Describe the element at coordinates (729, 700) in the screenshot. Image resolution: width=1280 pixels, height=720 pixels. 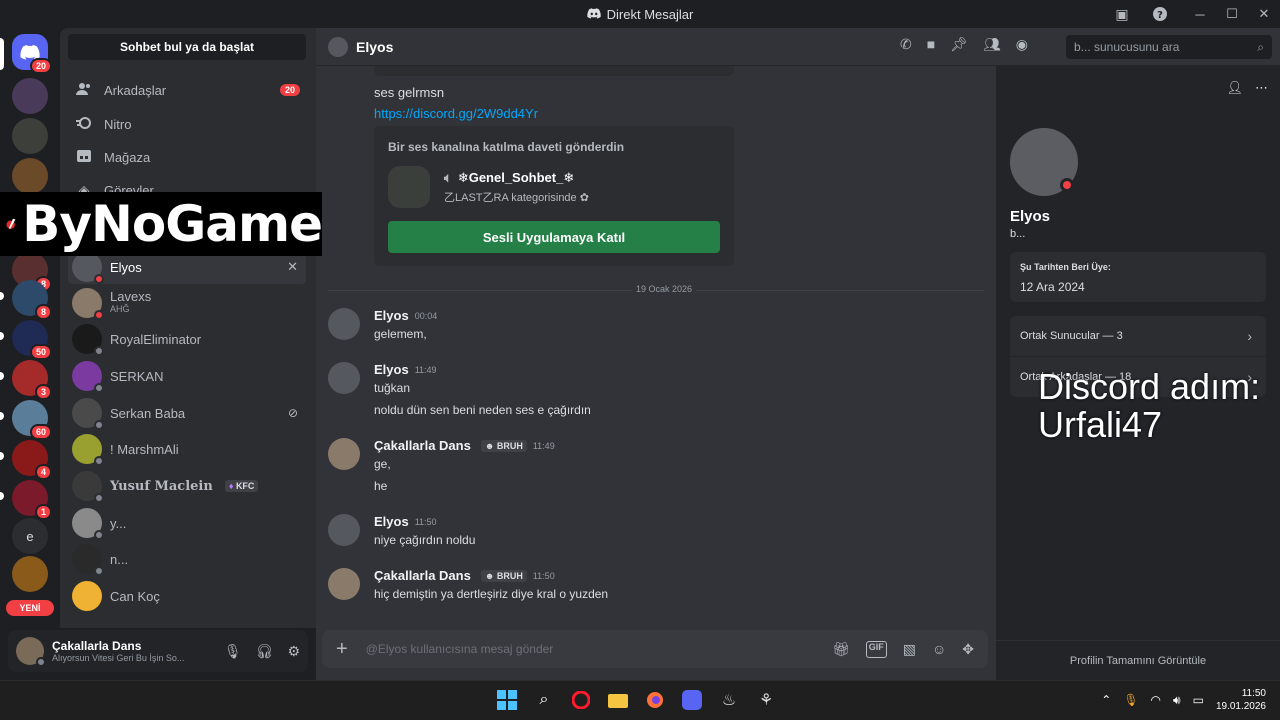
I see `steam-icon: ♨` at that location.